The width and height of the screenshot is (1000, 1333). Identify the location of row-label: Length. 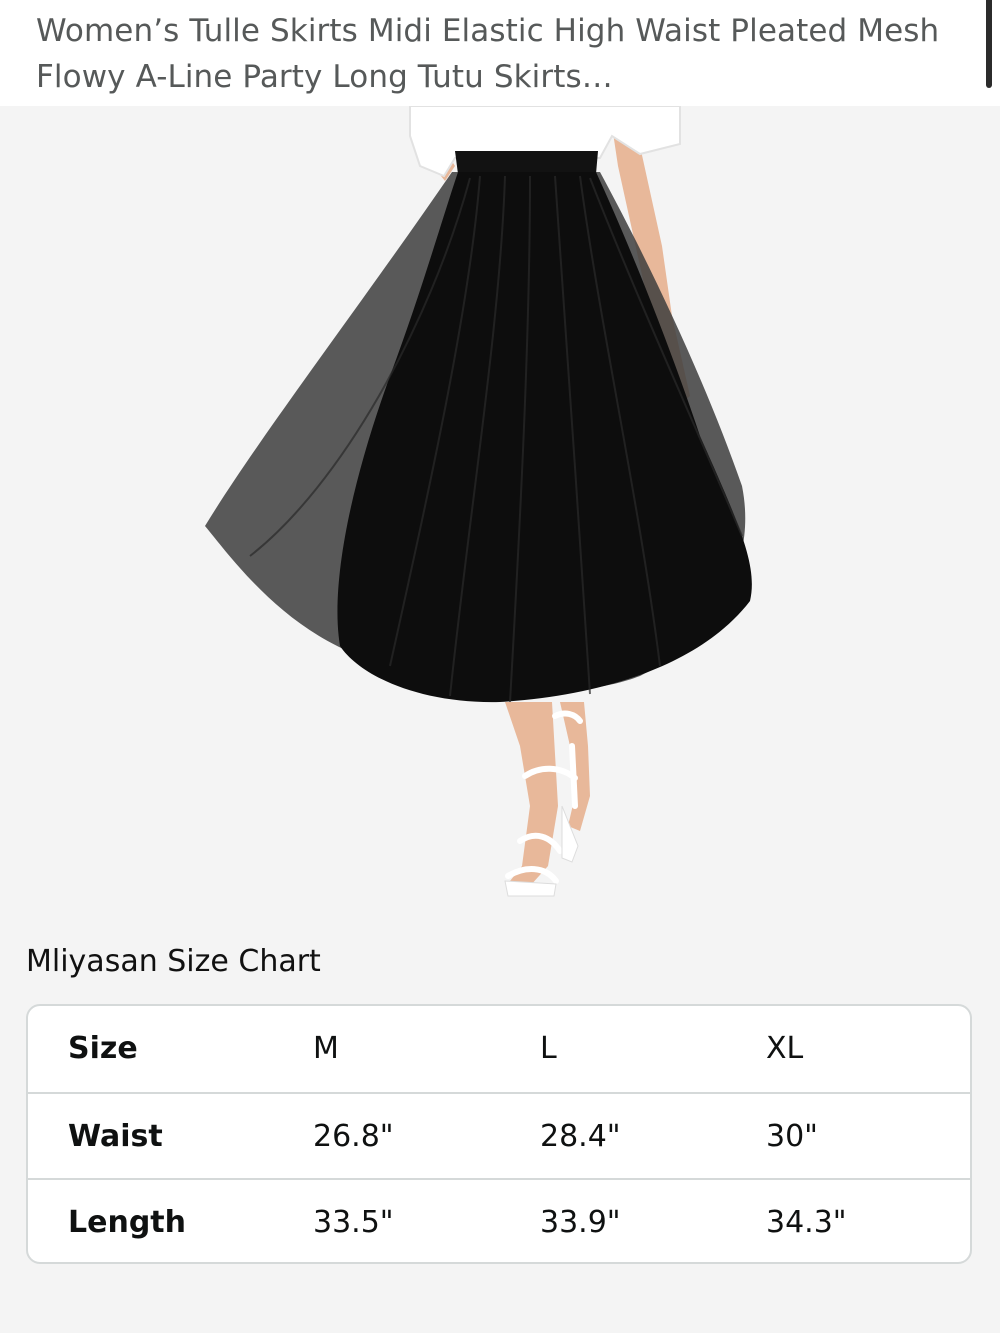
(127, 1222).